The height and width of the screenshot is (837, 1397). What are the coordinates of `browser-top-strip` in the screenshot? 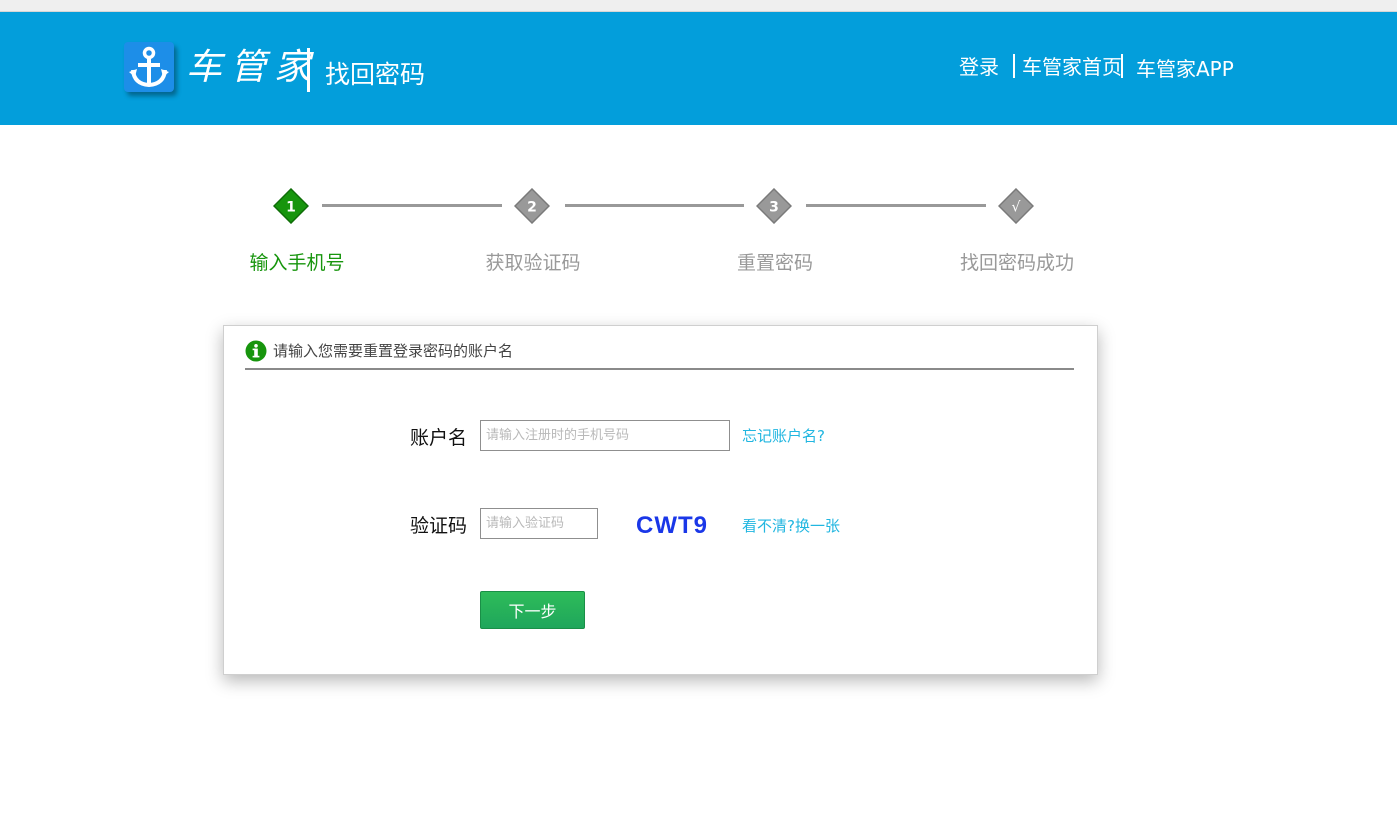 It's located at (698, 6).